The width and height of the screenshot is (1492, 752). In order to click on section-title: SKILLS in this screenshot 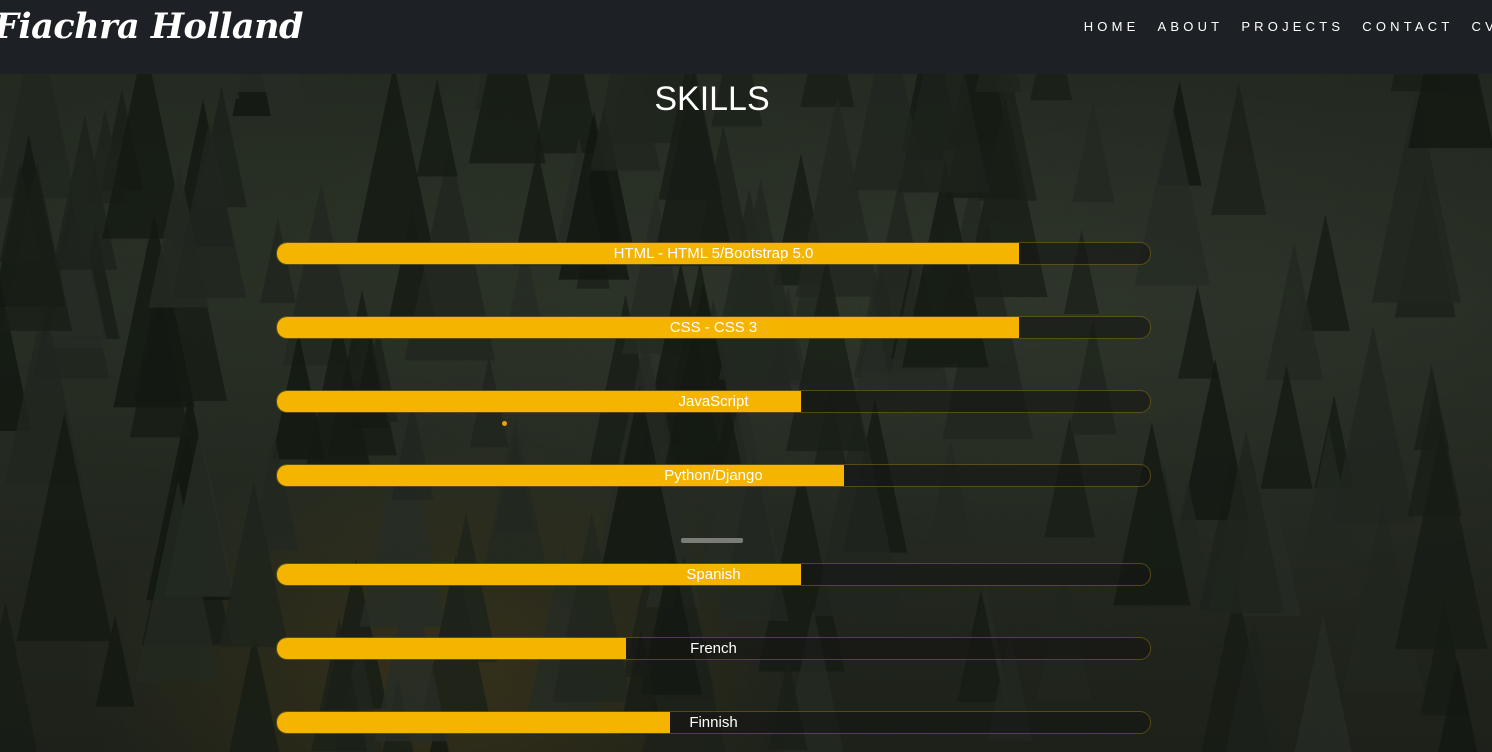, I will do `click(712, 99)`.